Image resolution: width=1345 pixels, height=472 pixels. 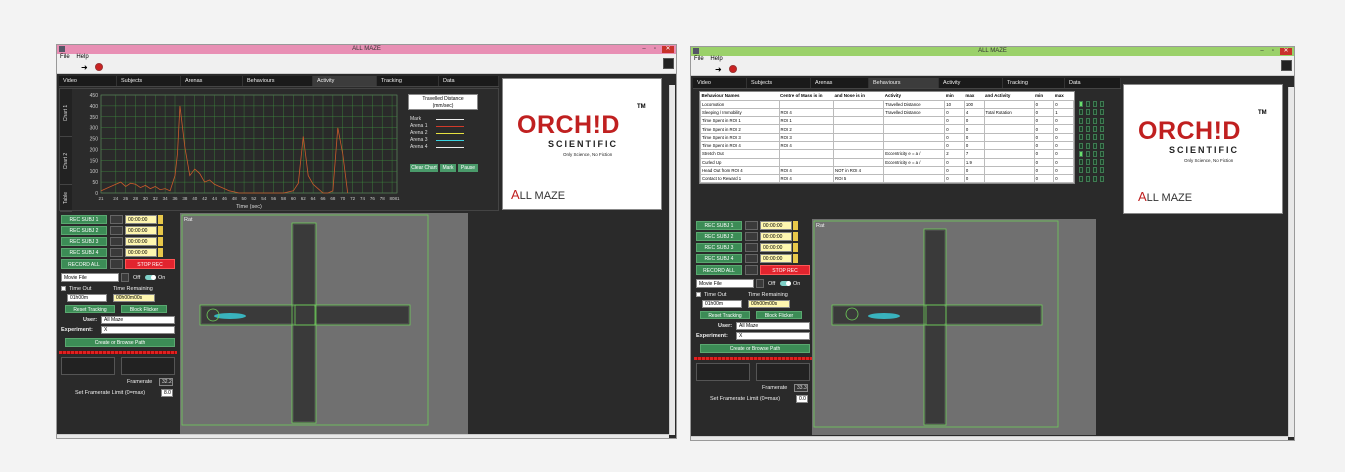 What do you see at coordinates (751, 270) in the screenshot?
I see `select-all-button` at bounding box center [751, 270].